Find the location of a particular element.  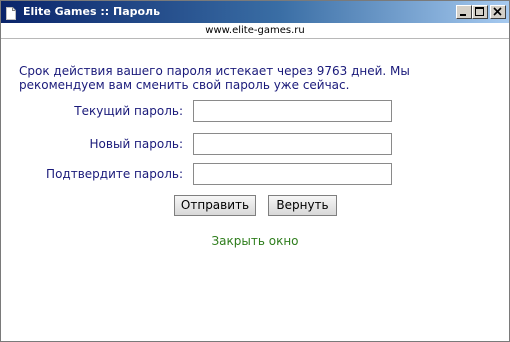

current-password-row: Текущий пароль: is located at coordinates (255, 111).